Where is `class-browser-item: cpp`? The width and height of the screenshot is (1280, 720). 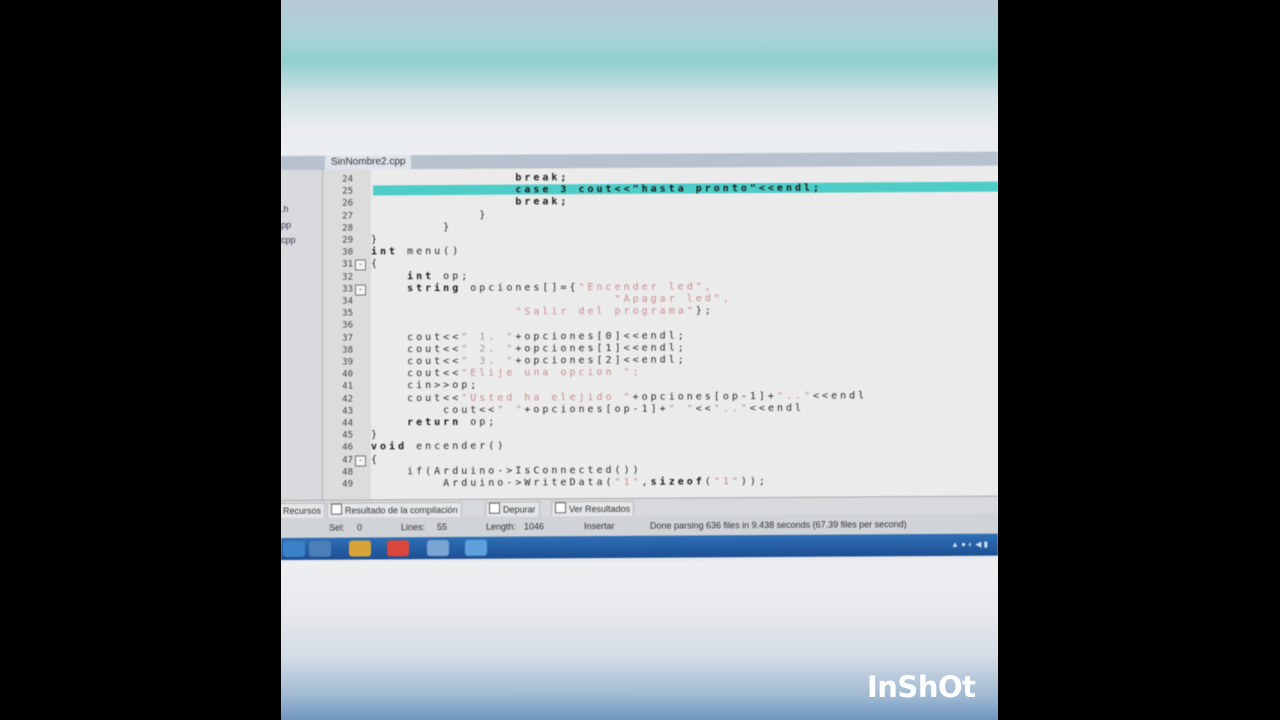
class-browser-item: cpp is located at coordinates (288, 240).